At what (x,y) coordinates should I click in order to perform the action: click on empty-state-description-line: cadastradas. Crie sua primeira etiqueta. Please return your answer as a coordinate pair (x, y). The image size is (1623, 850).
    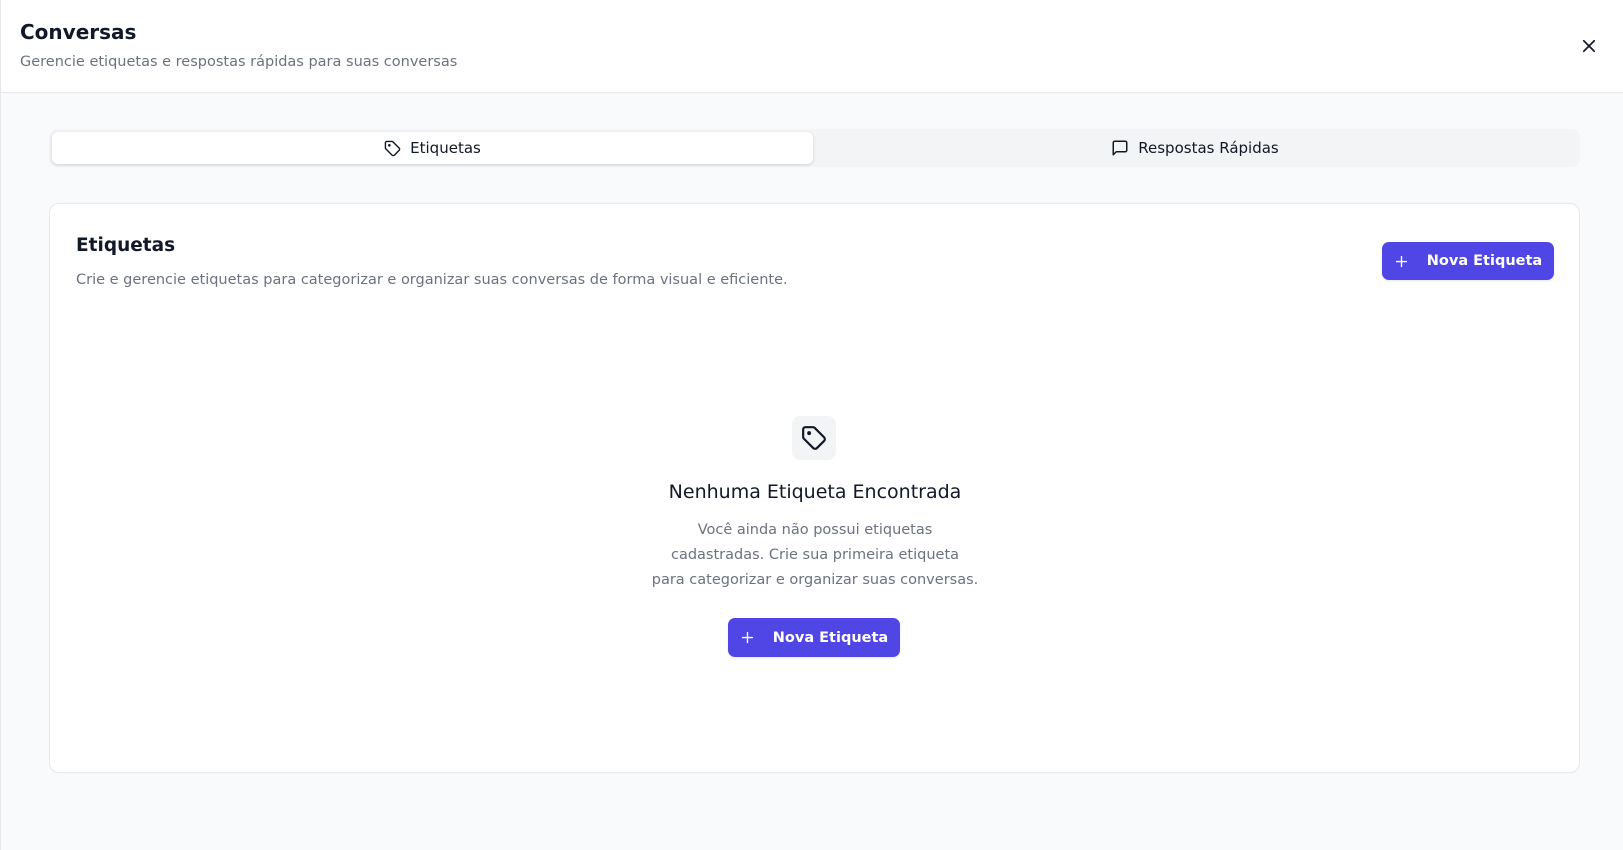
    Looking at the image, I should click on (815, 555).